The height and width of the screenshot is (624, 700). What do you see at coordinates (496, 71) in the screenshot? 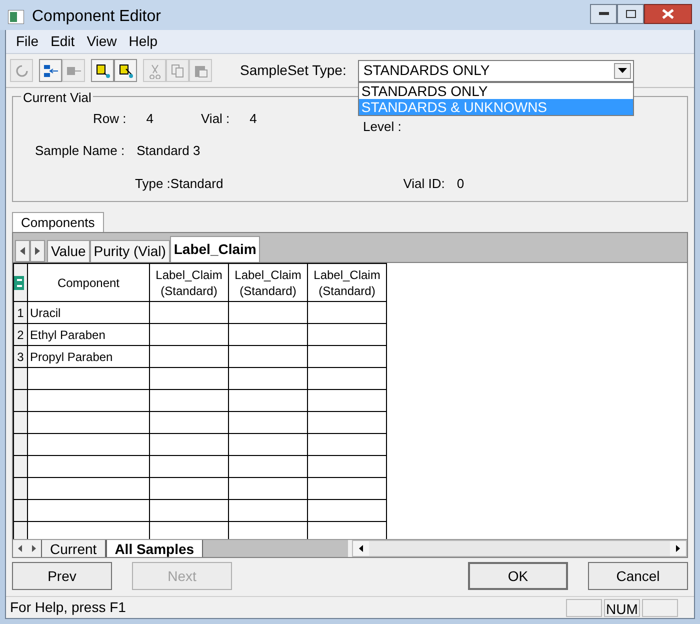
I see `sampleset-dropdown: STANDARDS ONLY` at bounding box center [496, 71].